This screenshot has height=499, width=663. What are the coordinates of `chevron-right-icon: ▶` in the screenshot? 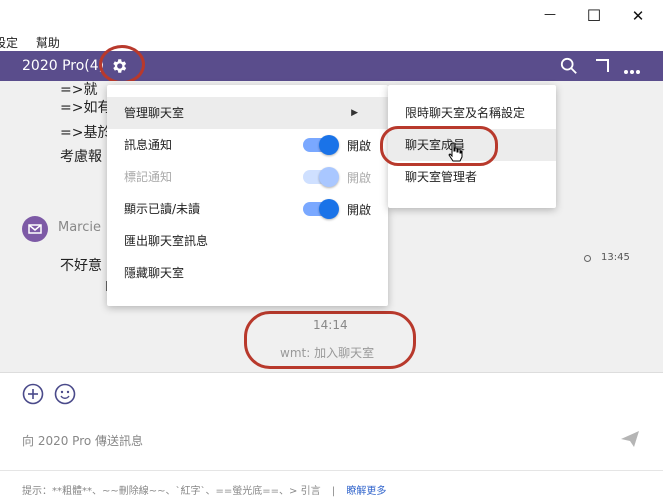 It's located at (354, 113).